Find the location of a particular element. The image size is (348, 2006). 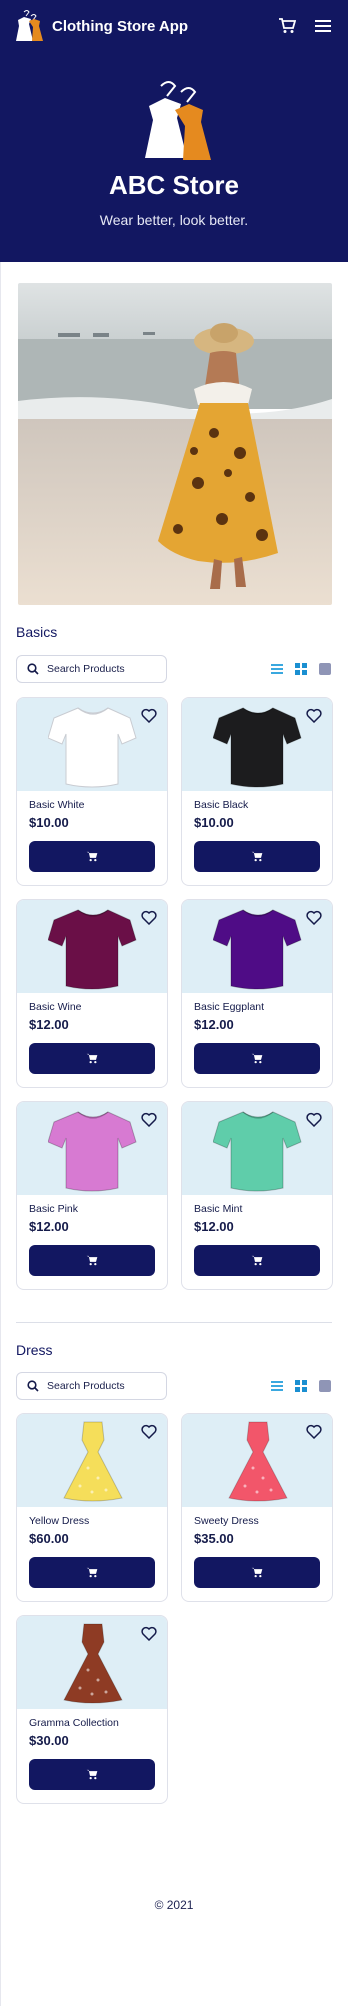

product-name: Basic Black is located at coordinates (221, 805).